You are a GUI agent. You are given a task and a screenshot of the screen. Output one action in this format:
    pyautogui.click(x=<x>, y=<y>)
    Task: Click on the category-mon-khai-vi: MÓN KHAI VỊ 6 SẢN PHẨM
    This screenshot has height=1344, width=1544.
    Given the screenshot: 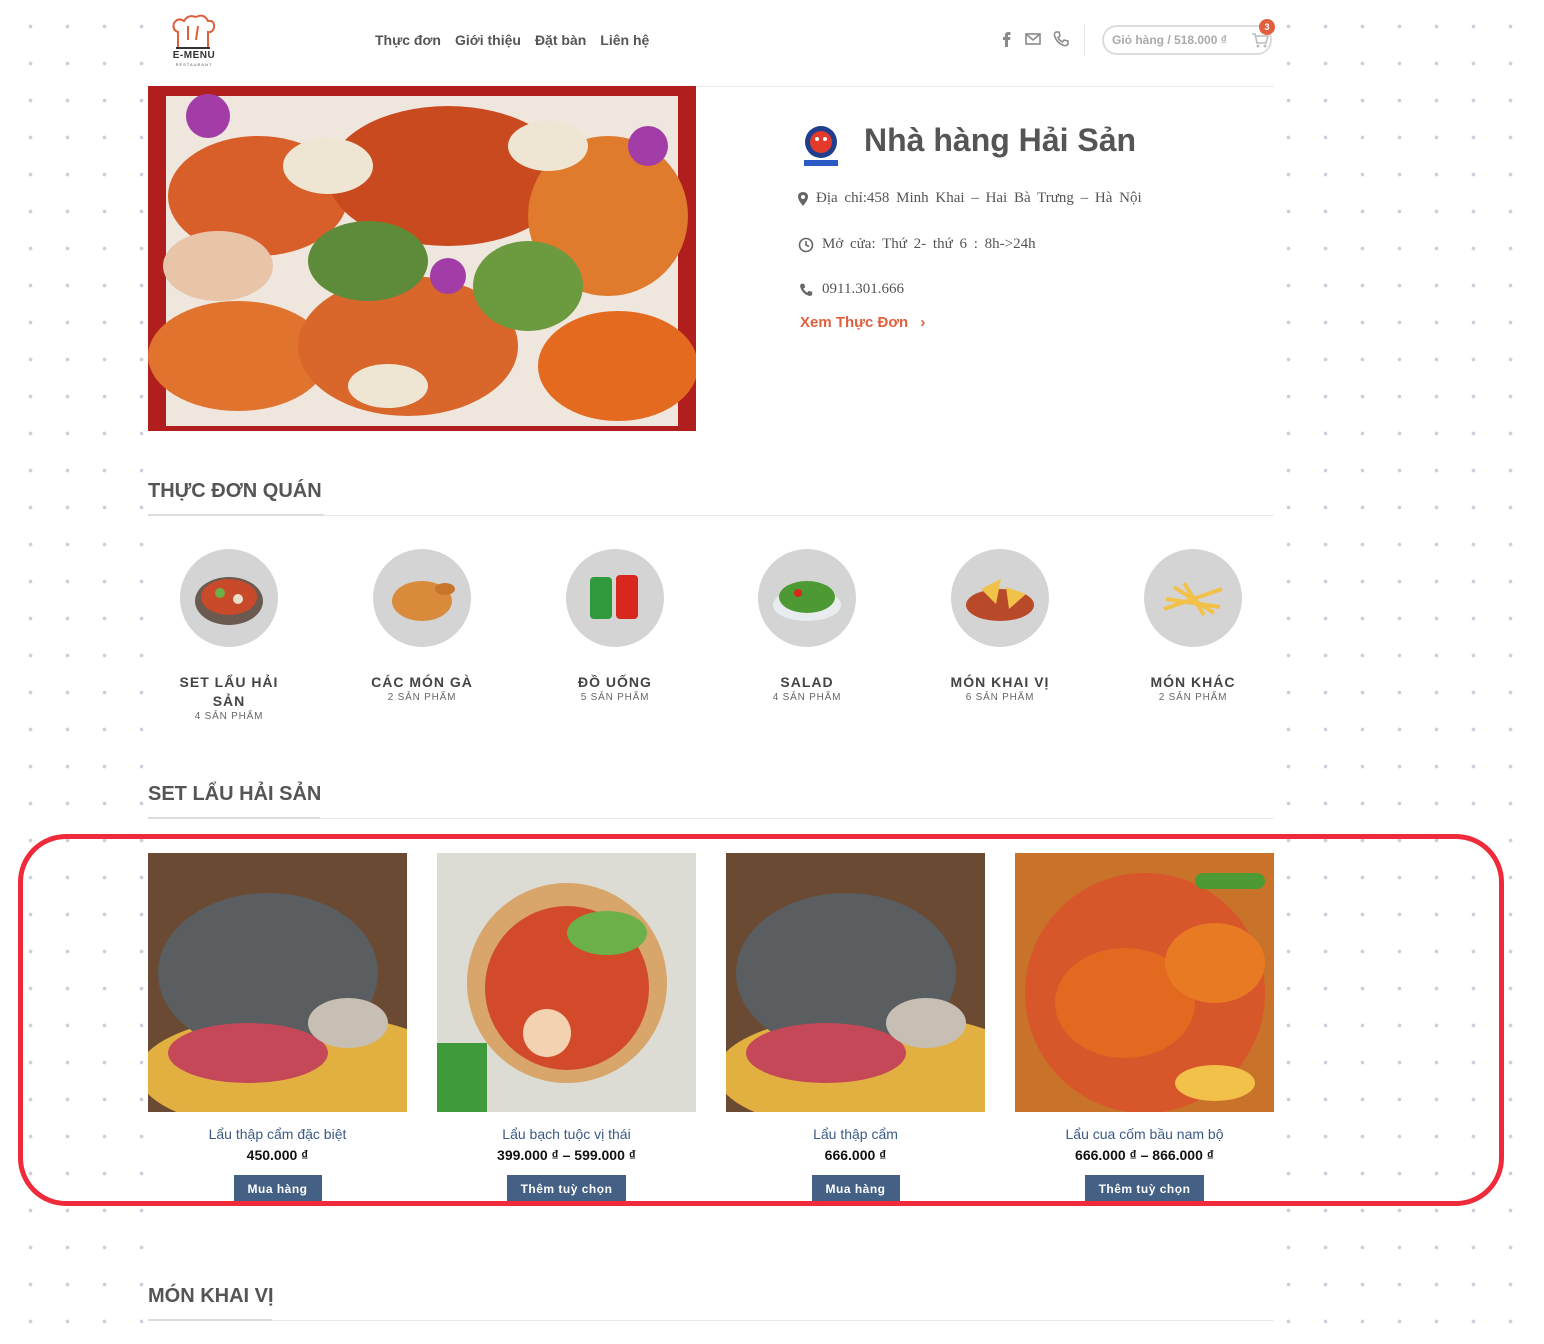 What is the action you would take?
    pyautogui.click(x=1000, y=626)
    